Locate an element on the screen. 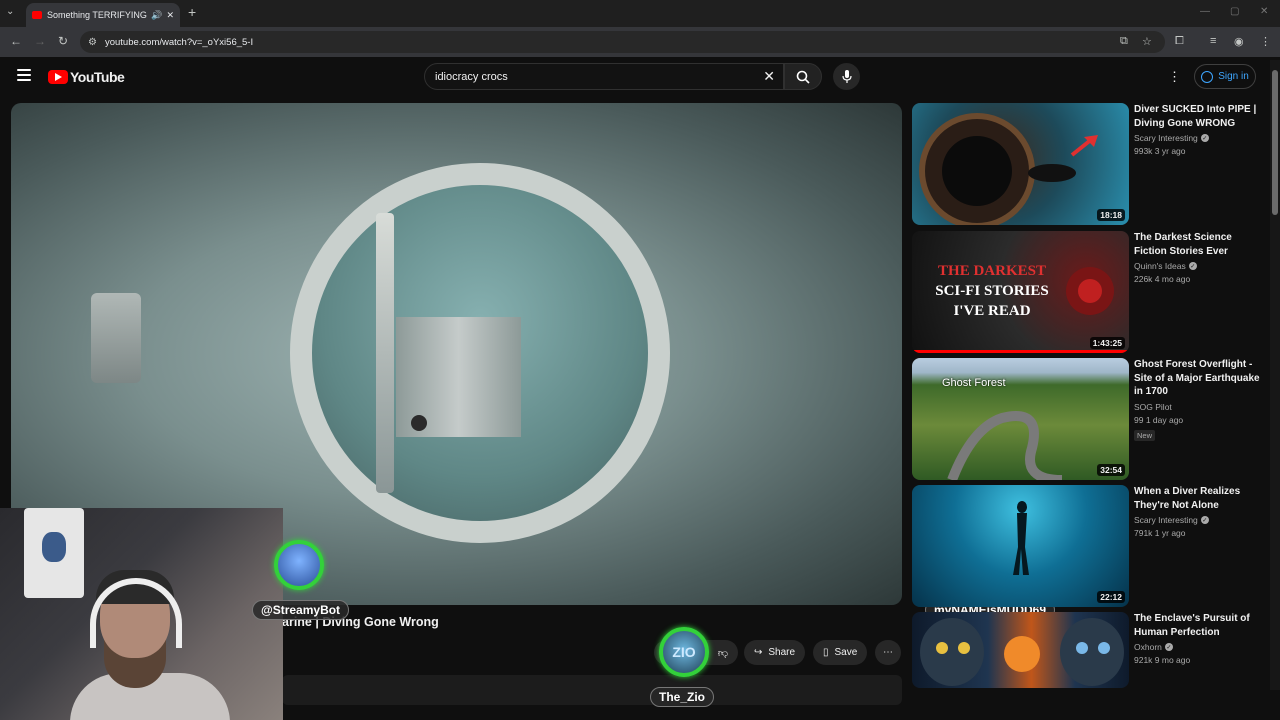 Image resolution: width=1280 pixels, height=720 pixels. video-frame-handle is located at coordinates (116, 338).